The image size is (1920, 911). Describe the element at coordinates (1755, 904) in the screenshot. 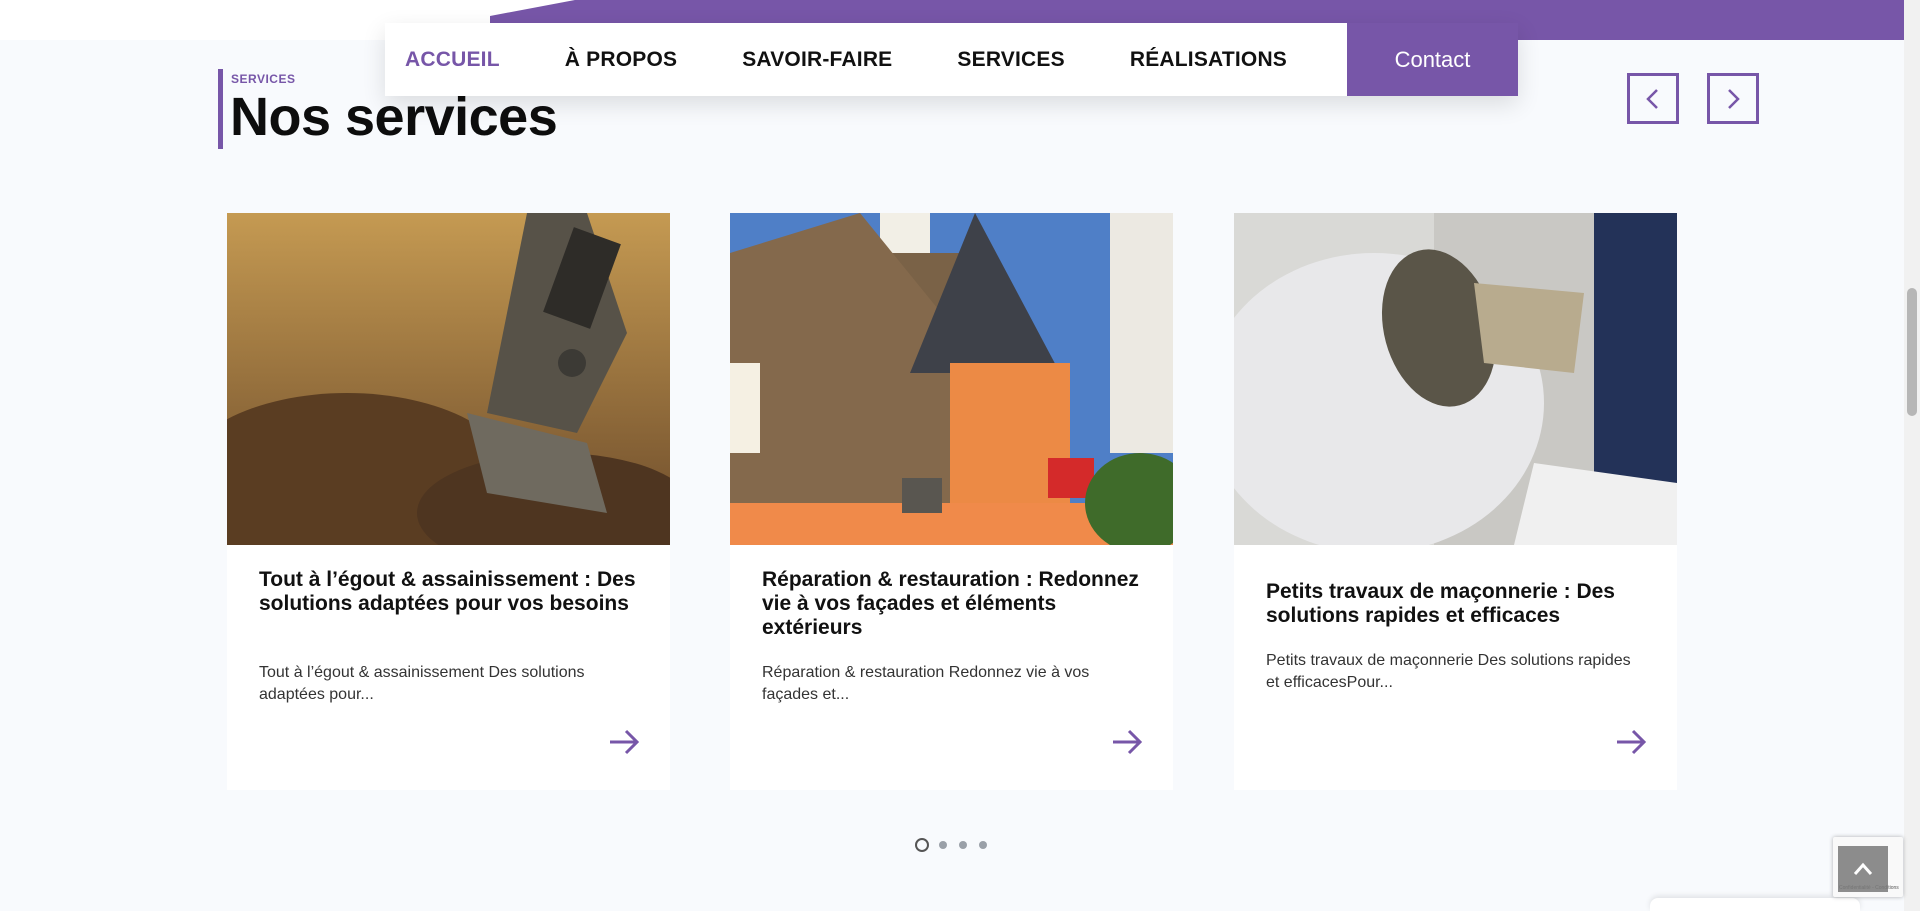

I see `chat-widget-tab` at that location.